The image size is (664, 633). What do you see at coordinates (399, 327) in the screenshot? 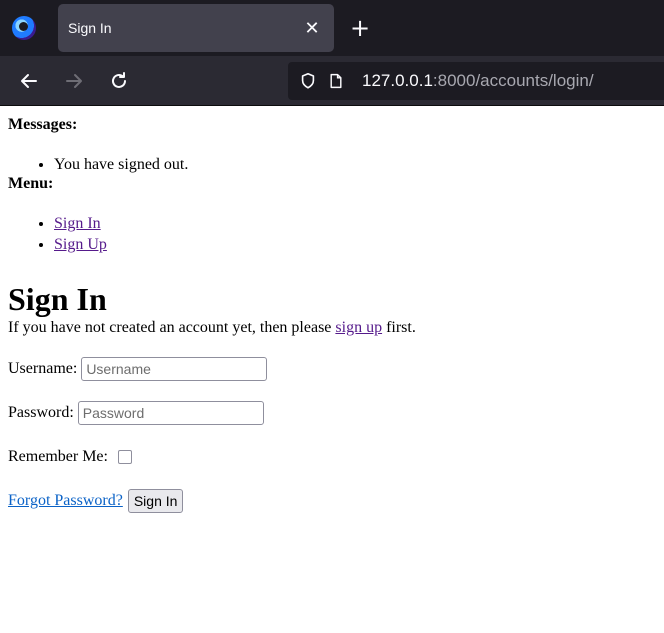
I see `intro-after: first.` at bounding box center [399, 327].